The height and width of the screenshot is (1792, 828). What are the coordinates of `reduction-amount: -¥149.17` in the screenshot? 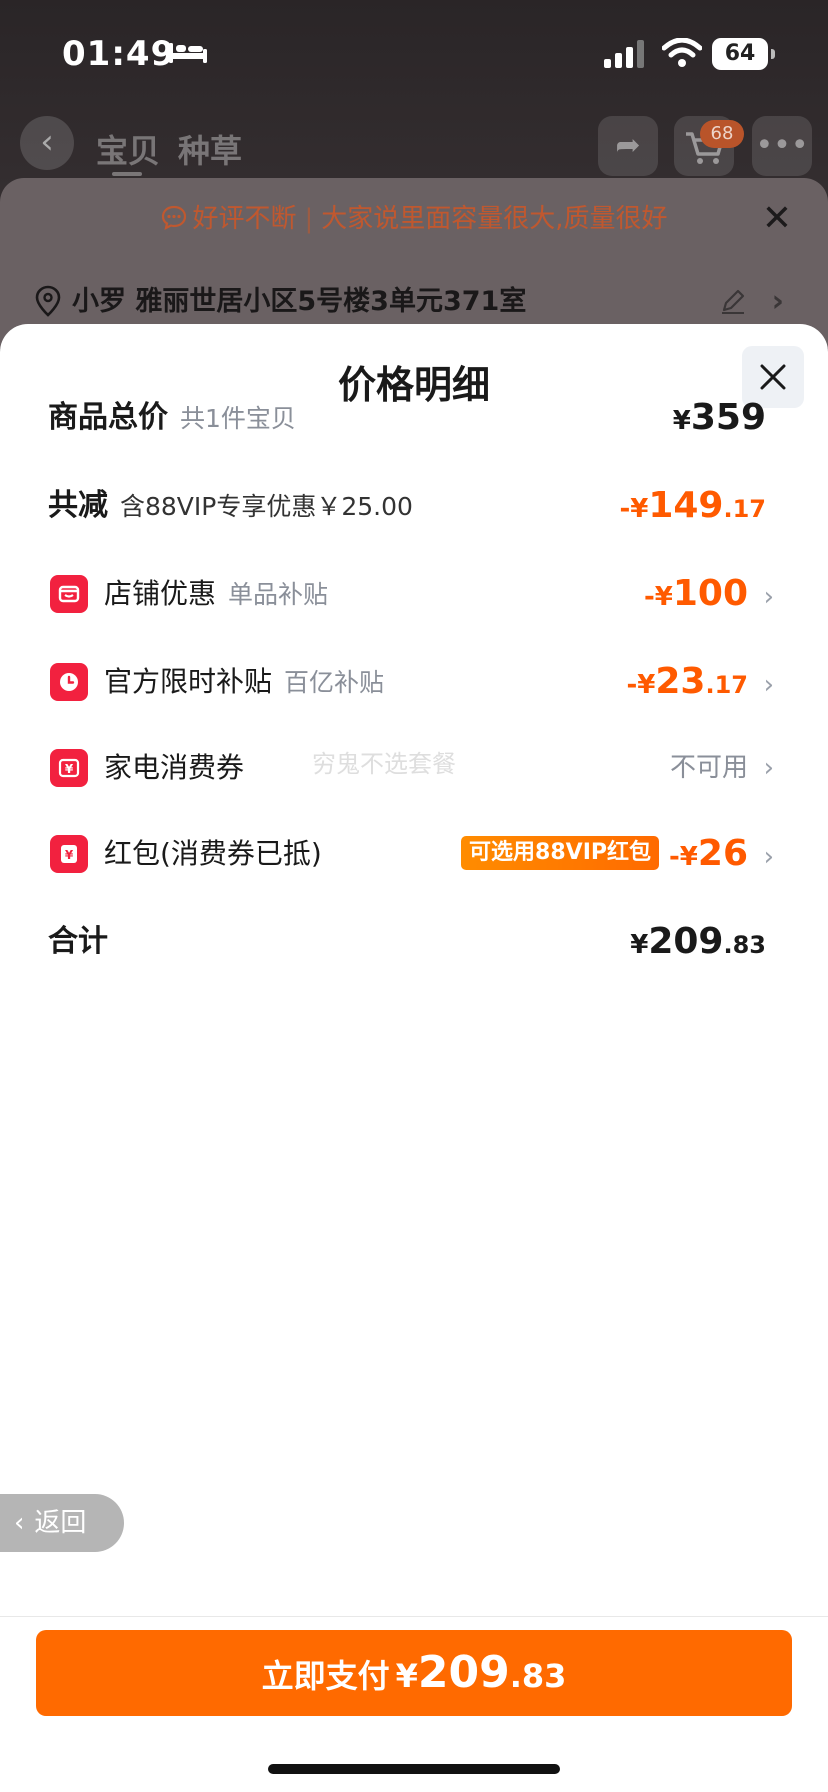 It's located at (692, 506).